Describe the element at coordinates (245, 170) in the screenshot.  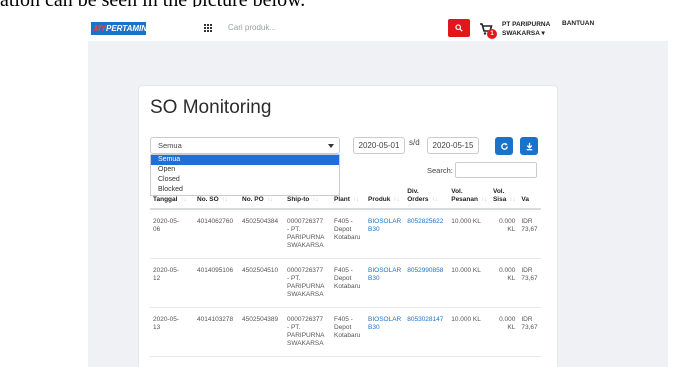
I see `status-option-open: Open` at that location.